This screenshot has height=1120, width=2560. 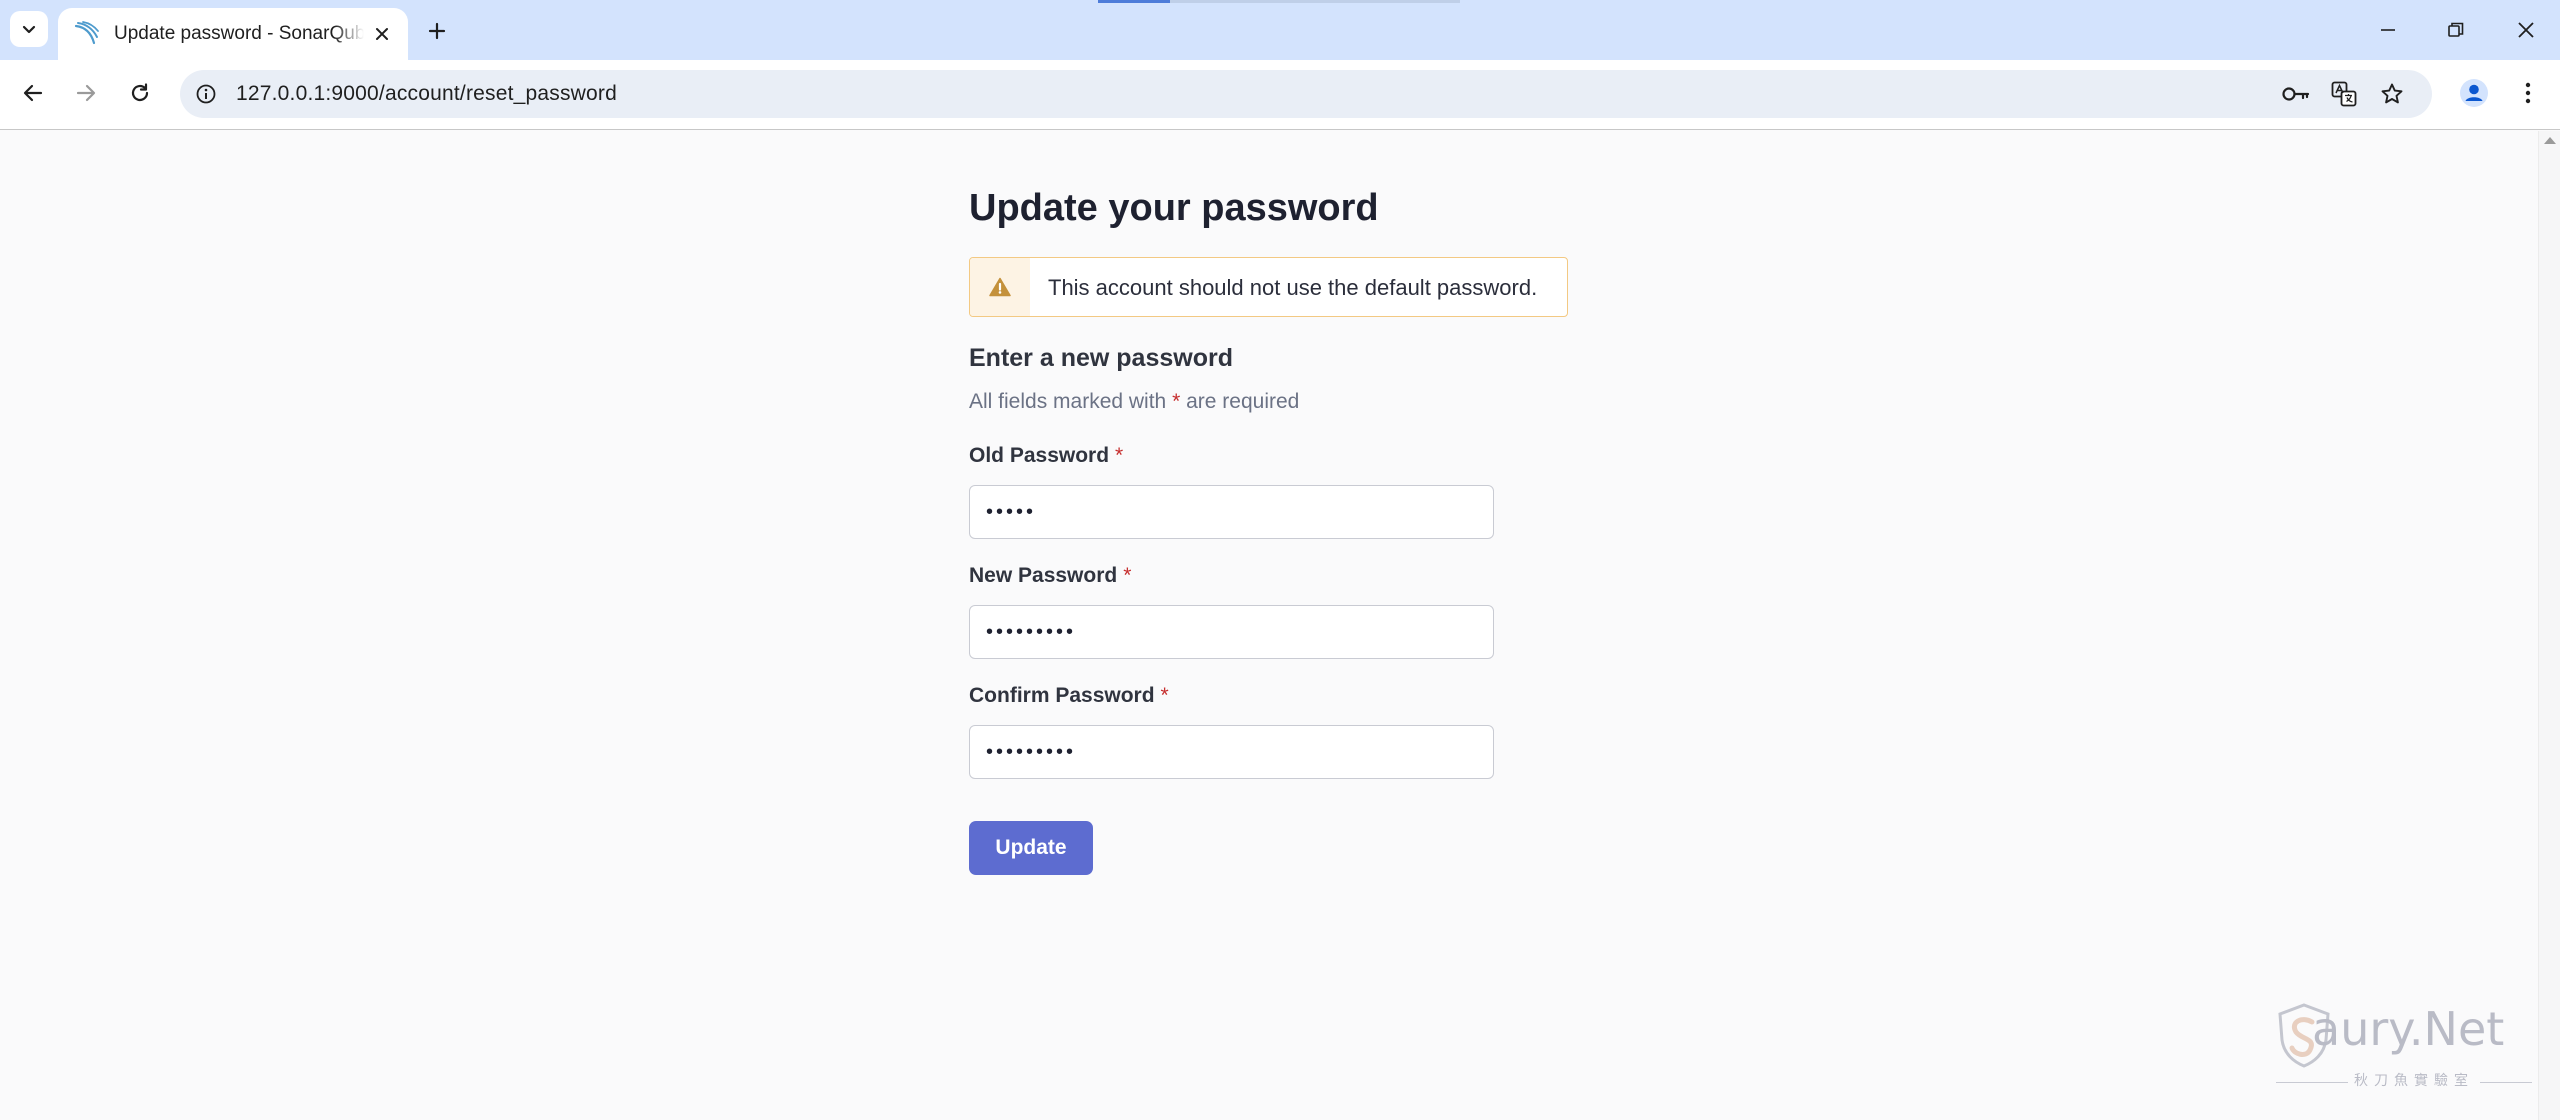 What do you see at coordinates (1315, 1) in the screenshot?
I see `loading-indicator-track` at bounding box center [1315, 1].